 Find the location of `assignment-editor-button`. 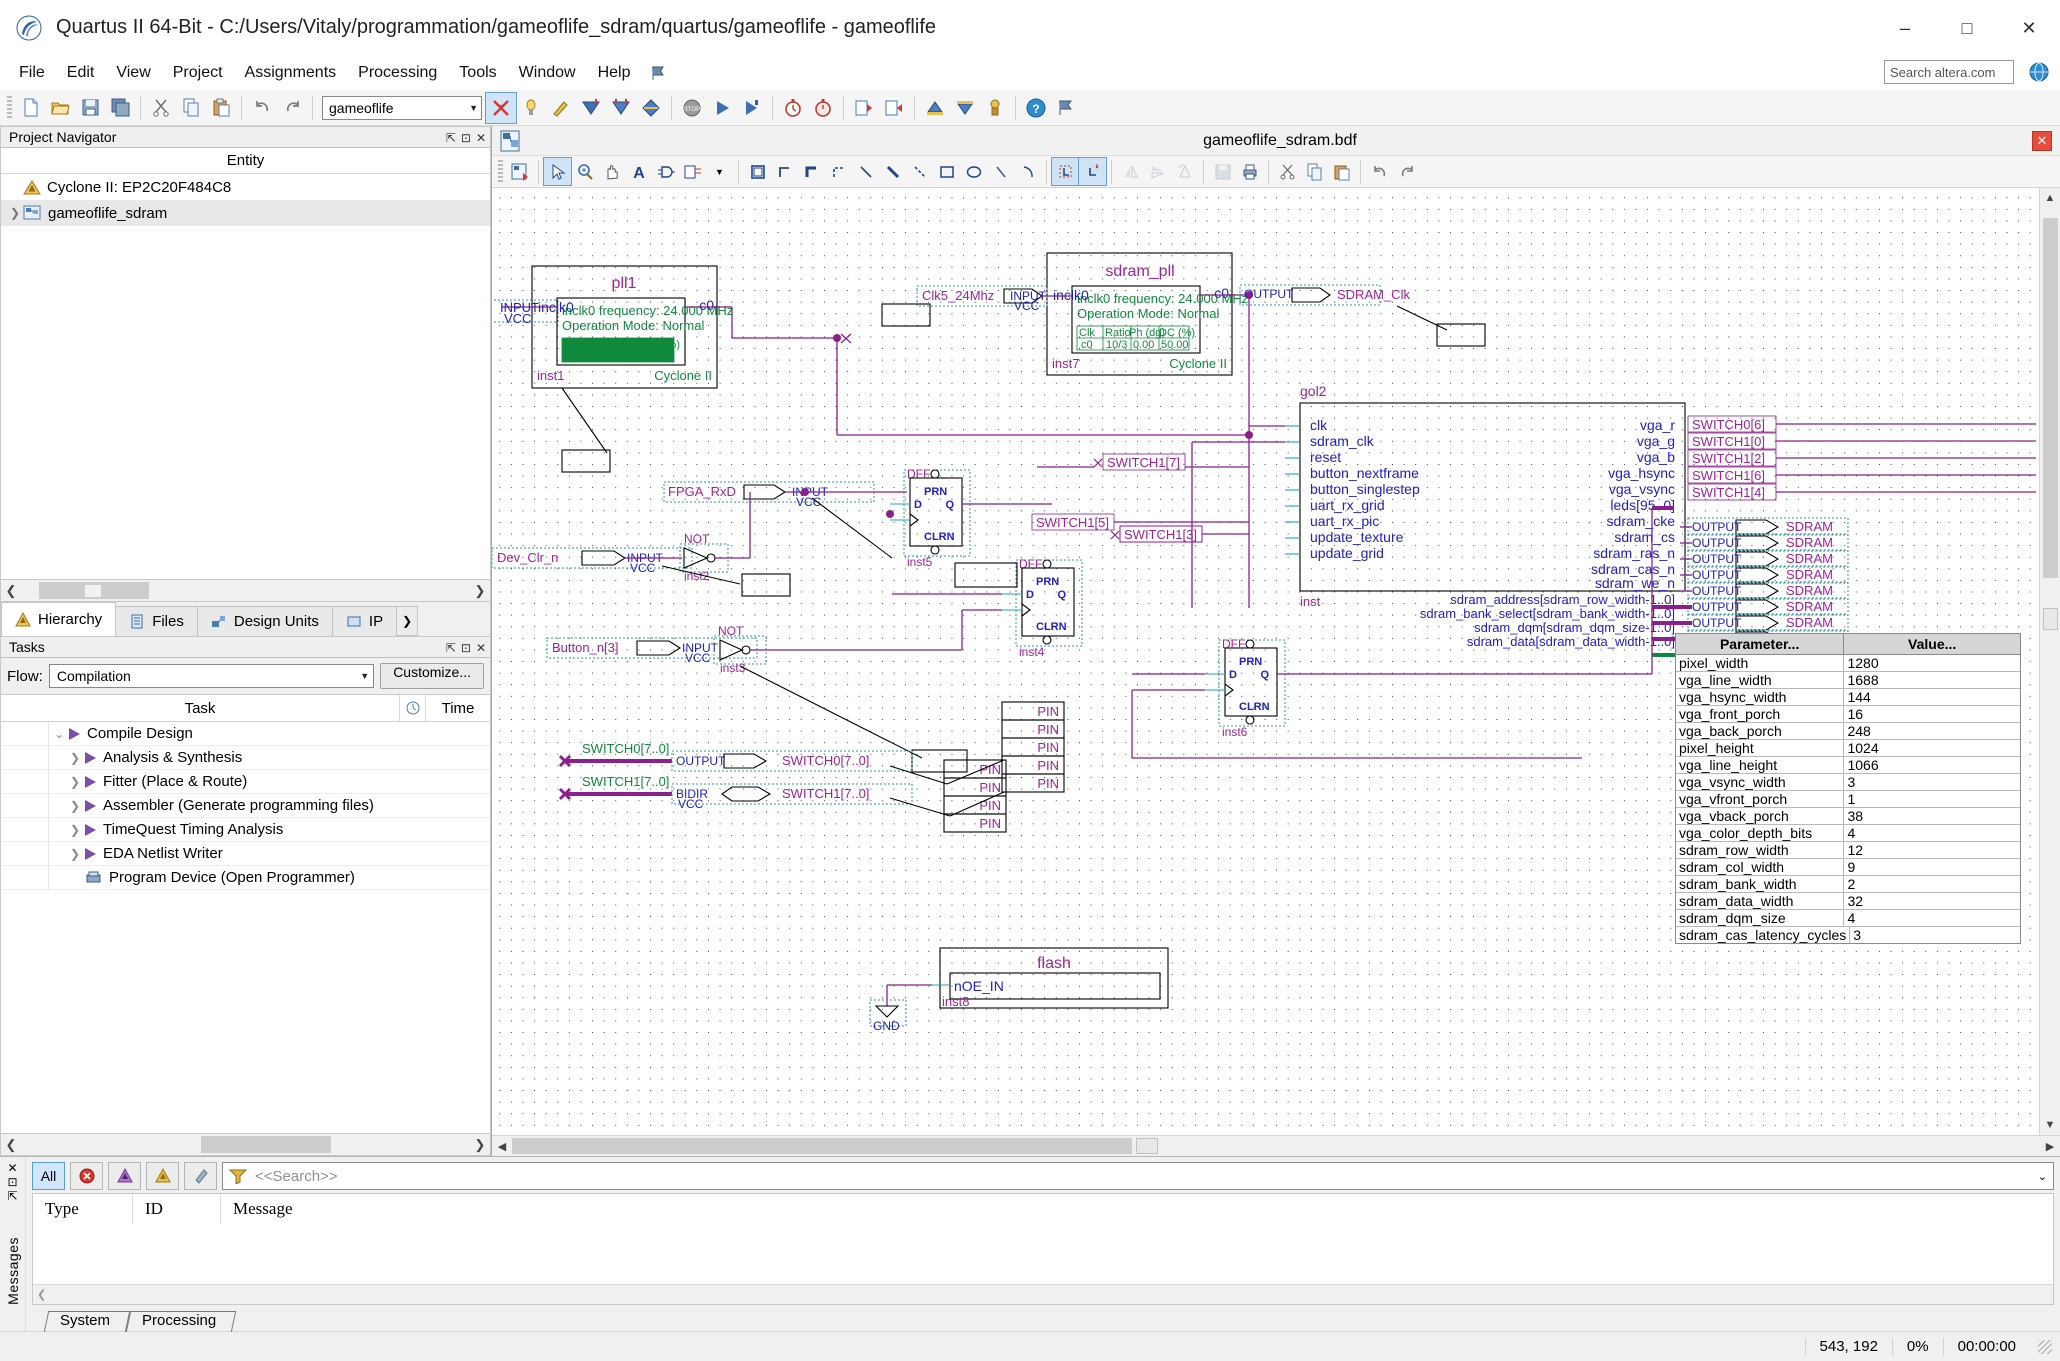

assignment-editor-button is located at coordinates (864, 108).